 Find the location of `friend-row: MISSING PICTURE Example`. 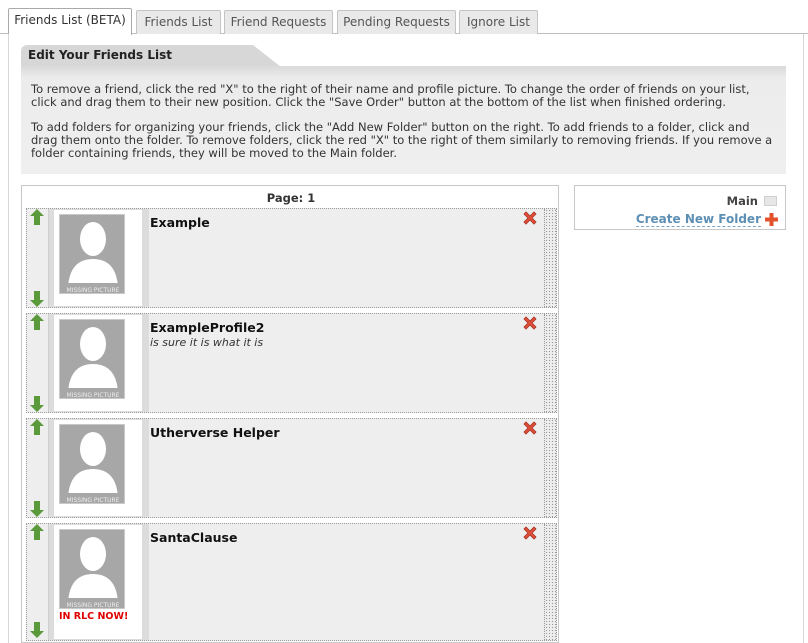

friend-row: MISSING PICTURE Example is located at coordinates (291, 258).